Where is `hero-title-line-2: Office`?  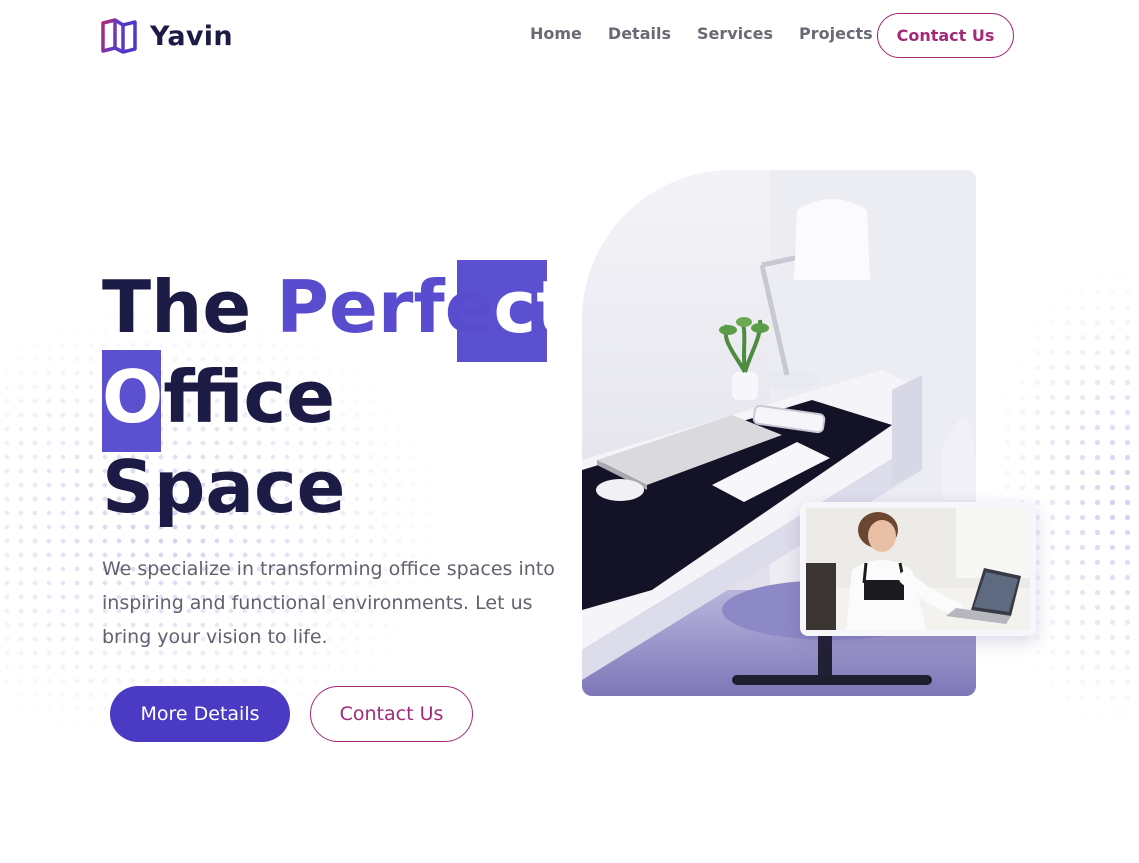
hero-title-line-2: Office is located at coordinates (337, 401).